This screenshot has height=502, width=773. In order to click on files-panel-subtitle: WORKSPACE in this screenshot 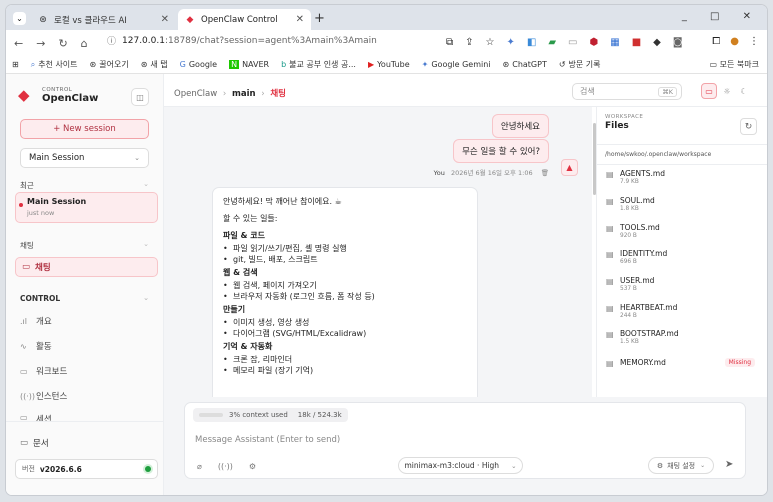, I will do `click(624, 117)`.